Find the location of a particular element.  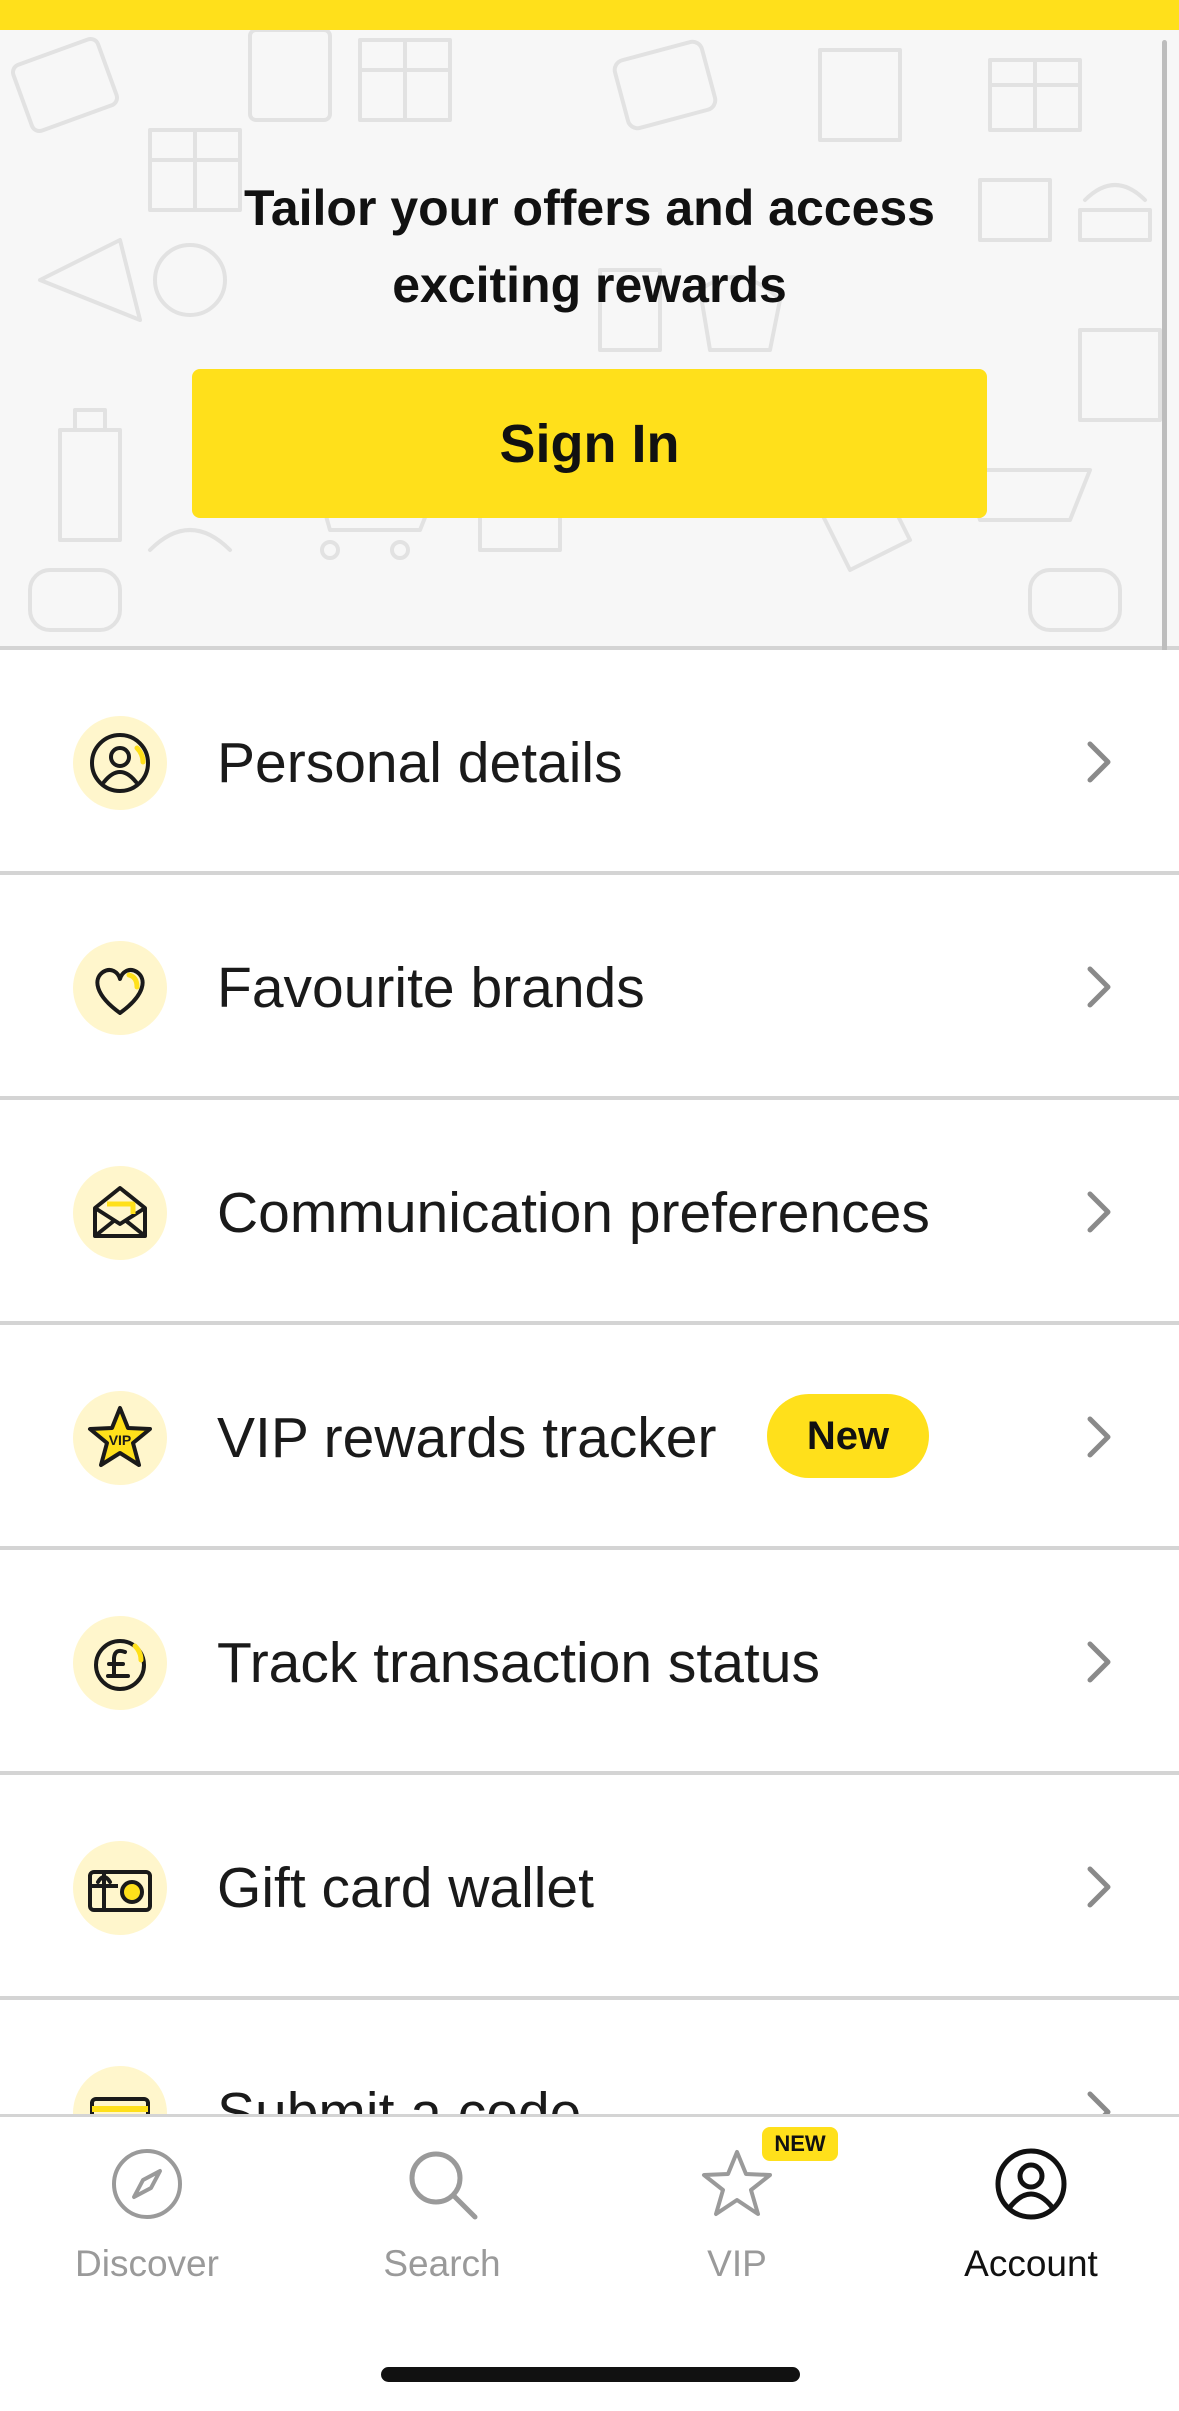

menu-item-submit-a-code: Submit a code is located at coordinates (589, 2057).